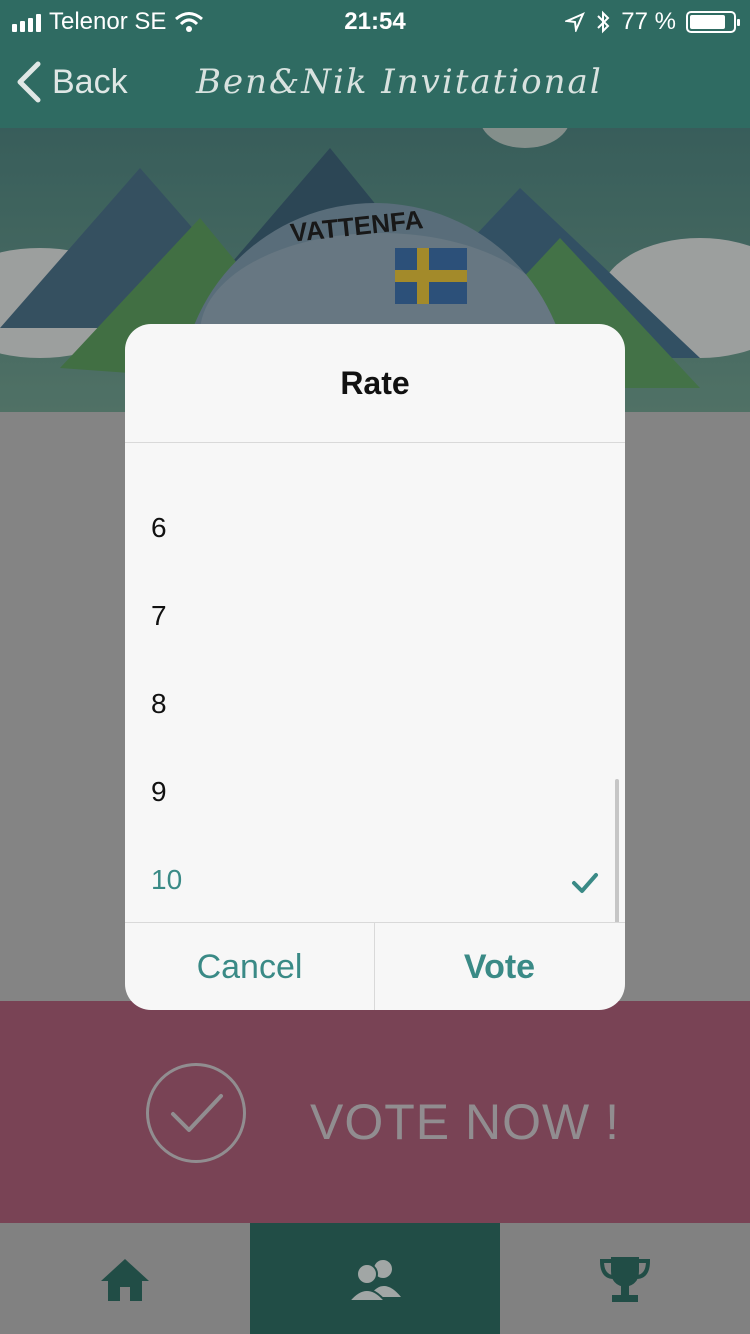 The image size is (750, 1334). What do you see at coordinates (159, 616) in the screenshot?
I see `rating-option-7: 7` at bounding box center [159, 616].